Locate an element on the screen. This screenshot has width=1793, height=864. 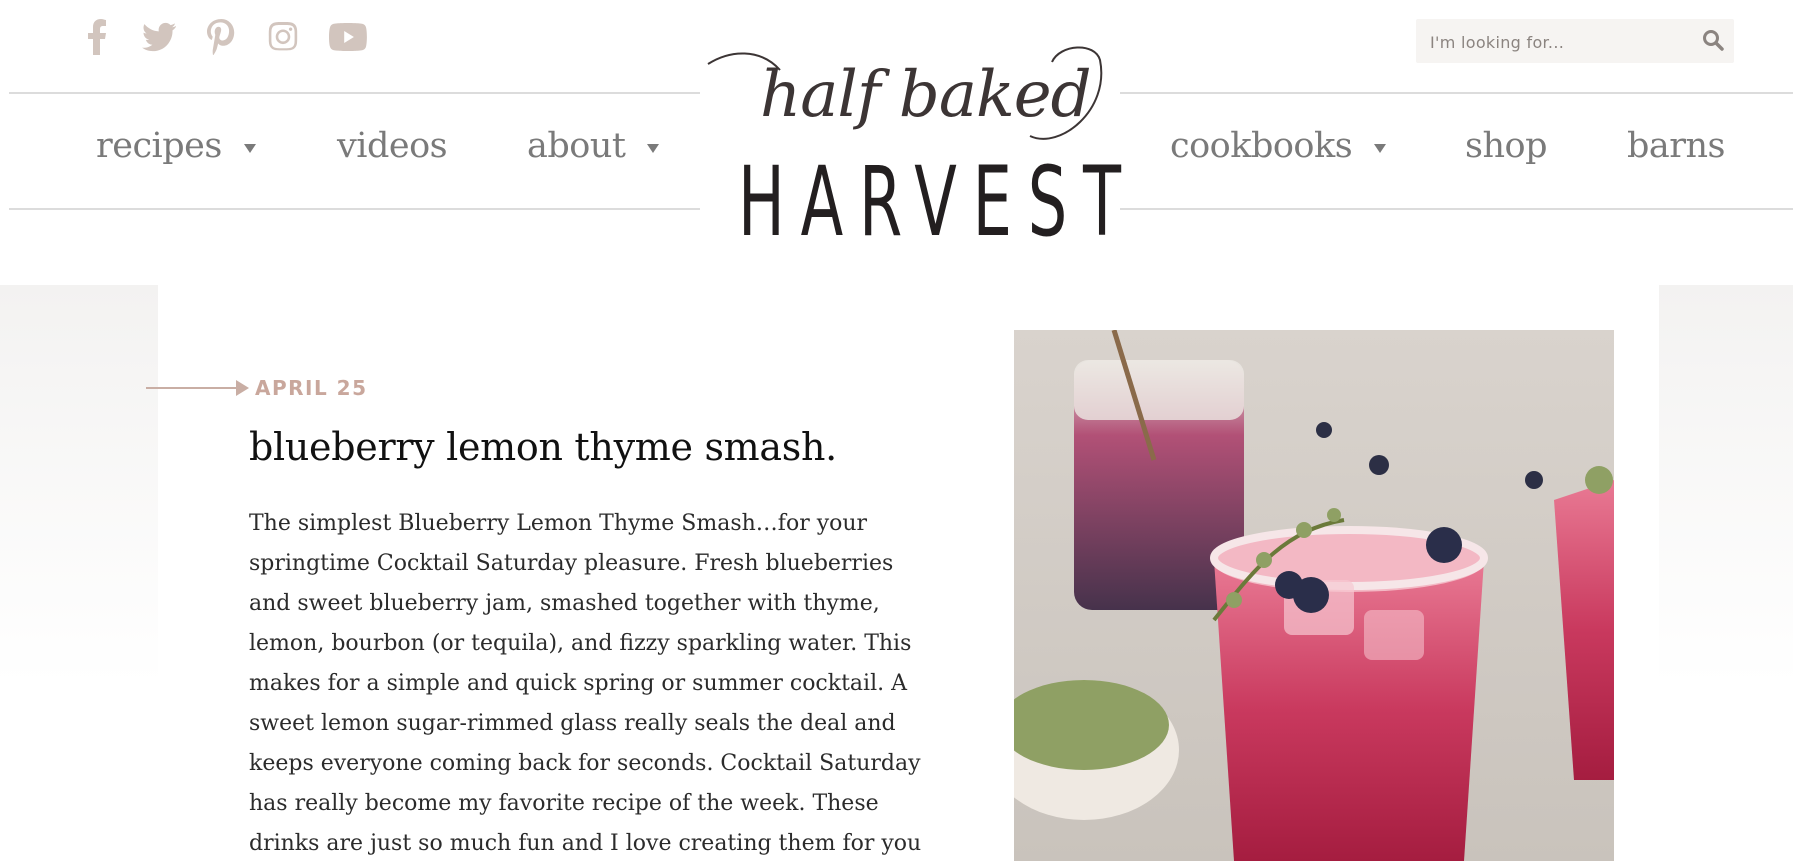
nav-barns-label: barns is located at coordinates (1676, 146).